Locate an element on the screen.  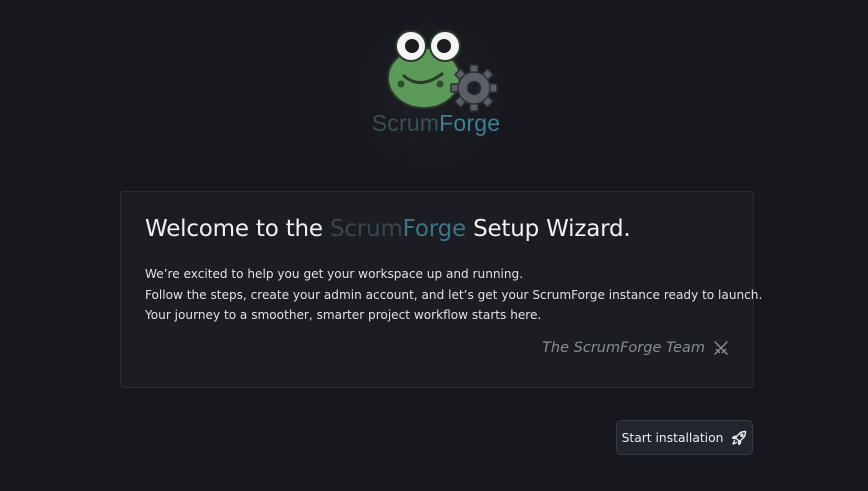
start-installation-label: Start installation is located at coordinates (672, 437).